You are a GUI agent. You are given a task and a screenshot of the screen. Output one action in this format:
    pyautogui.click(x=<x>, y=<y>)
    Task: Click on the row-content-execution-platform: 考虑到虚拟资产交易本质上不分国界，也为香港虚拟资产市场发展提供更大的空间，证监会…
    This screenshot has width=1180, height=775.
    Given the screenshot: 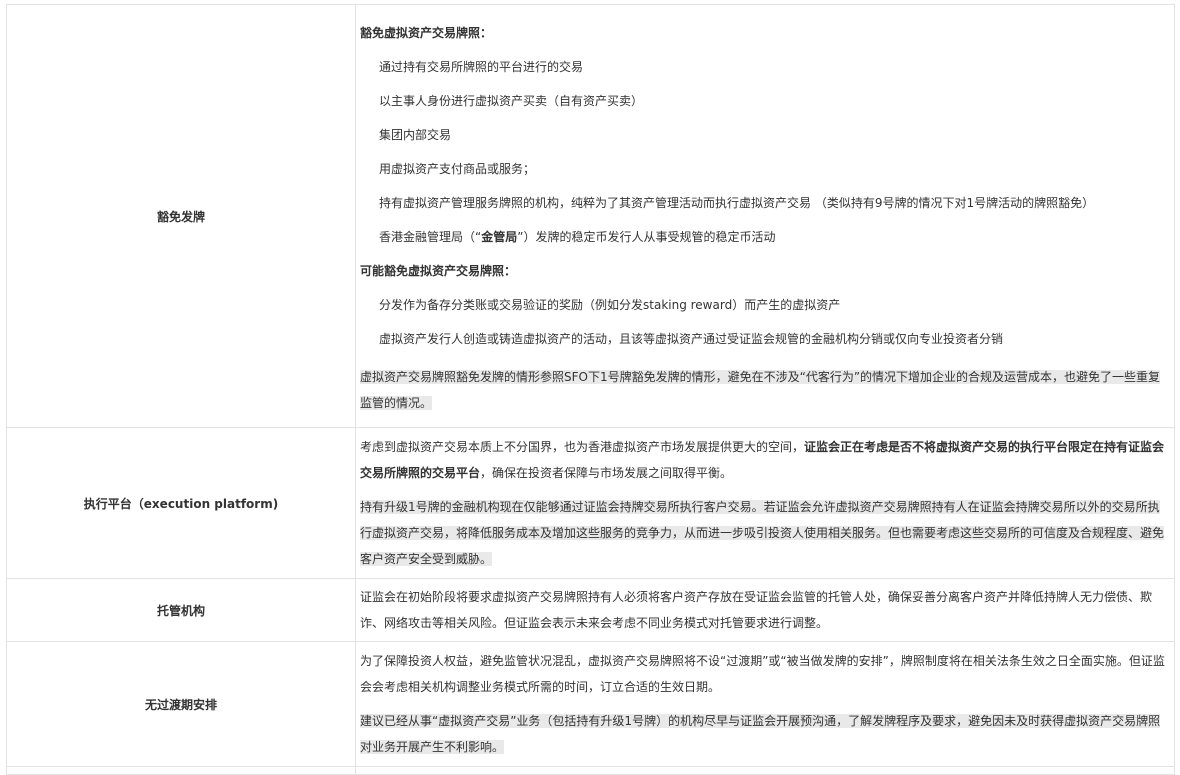 What is the action you would take?
    pyautogui.click(x=765, y=503)
    